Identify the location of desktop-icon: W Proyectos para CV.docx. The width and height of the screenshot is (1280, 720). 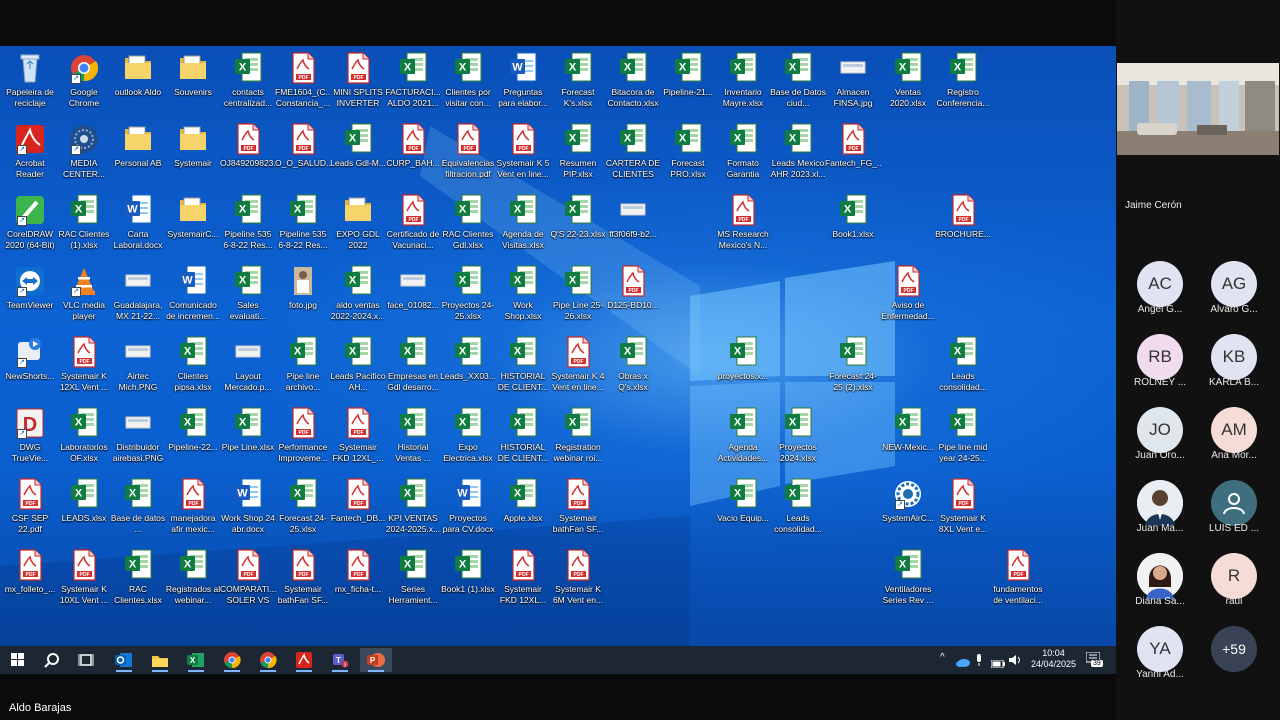
(468, 510).